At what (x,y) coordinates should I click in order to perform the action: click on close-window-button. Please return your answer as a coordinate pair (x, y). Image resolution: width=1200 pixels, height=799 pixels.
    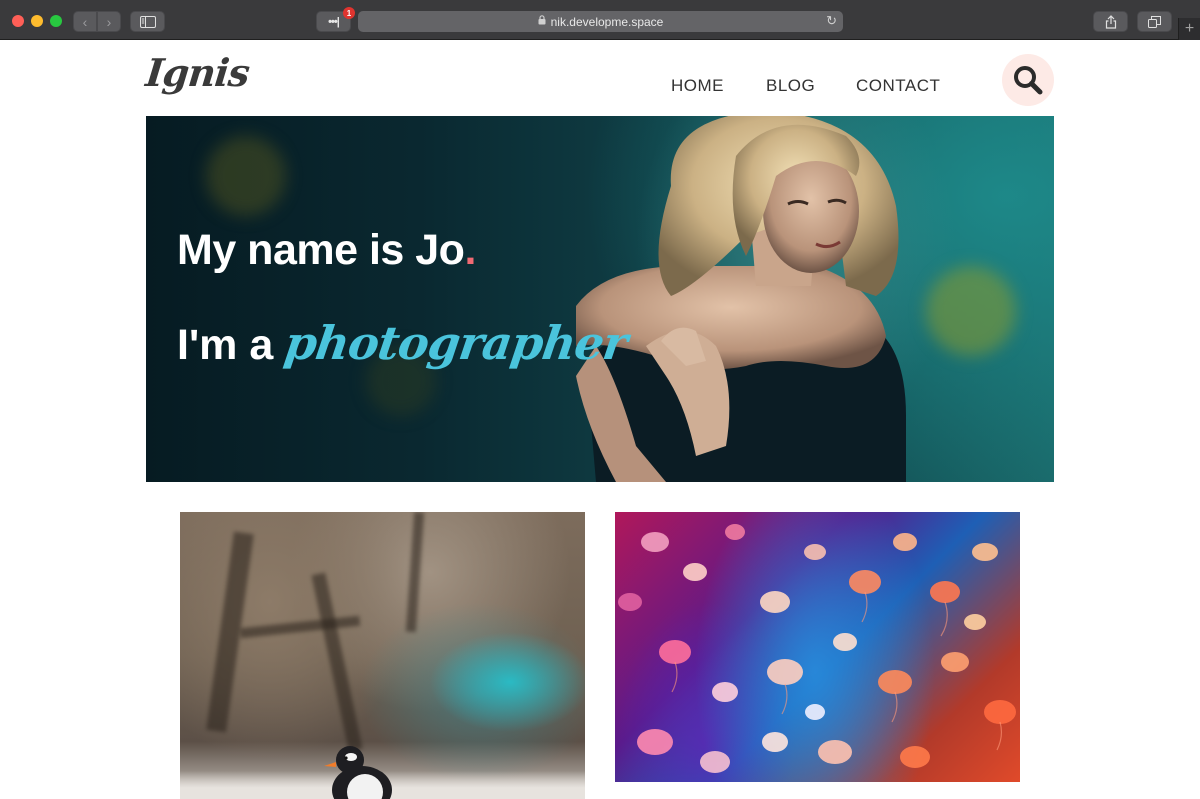
    Looking at the image, I should click on (18, 21).